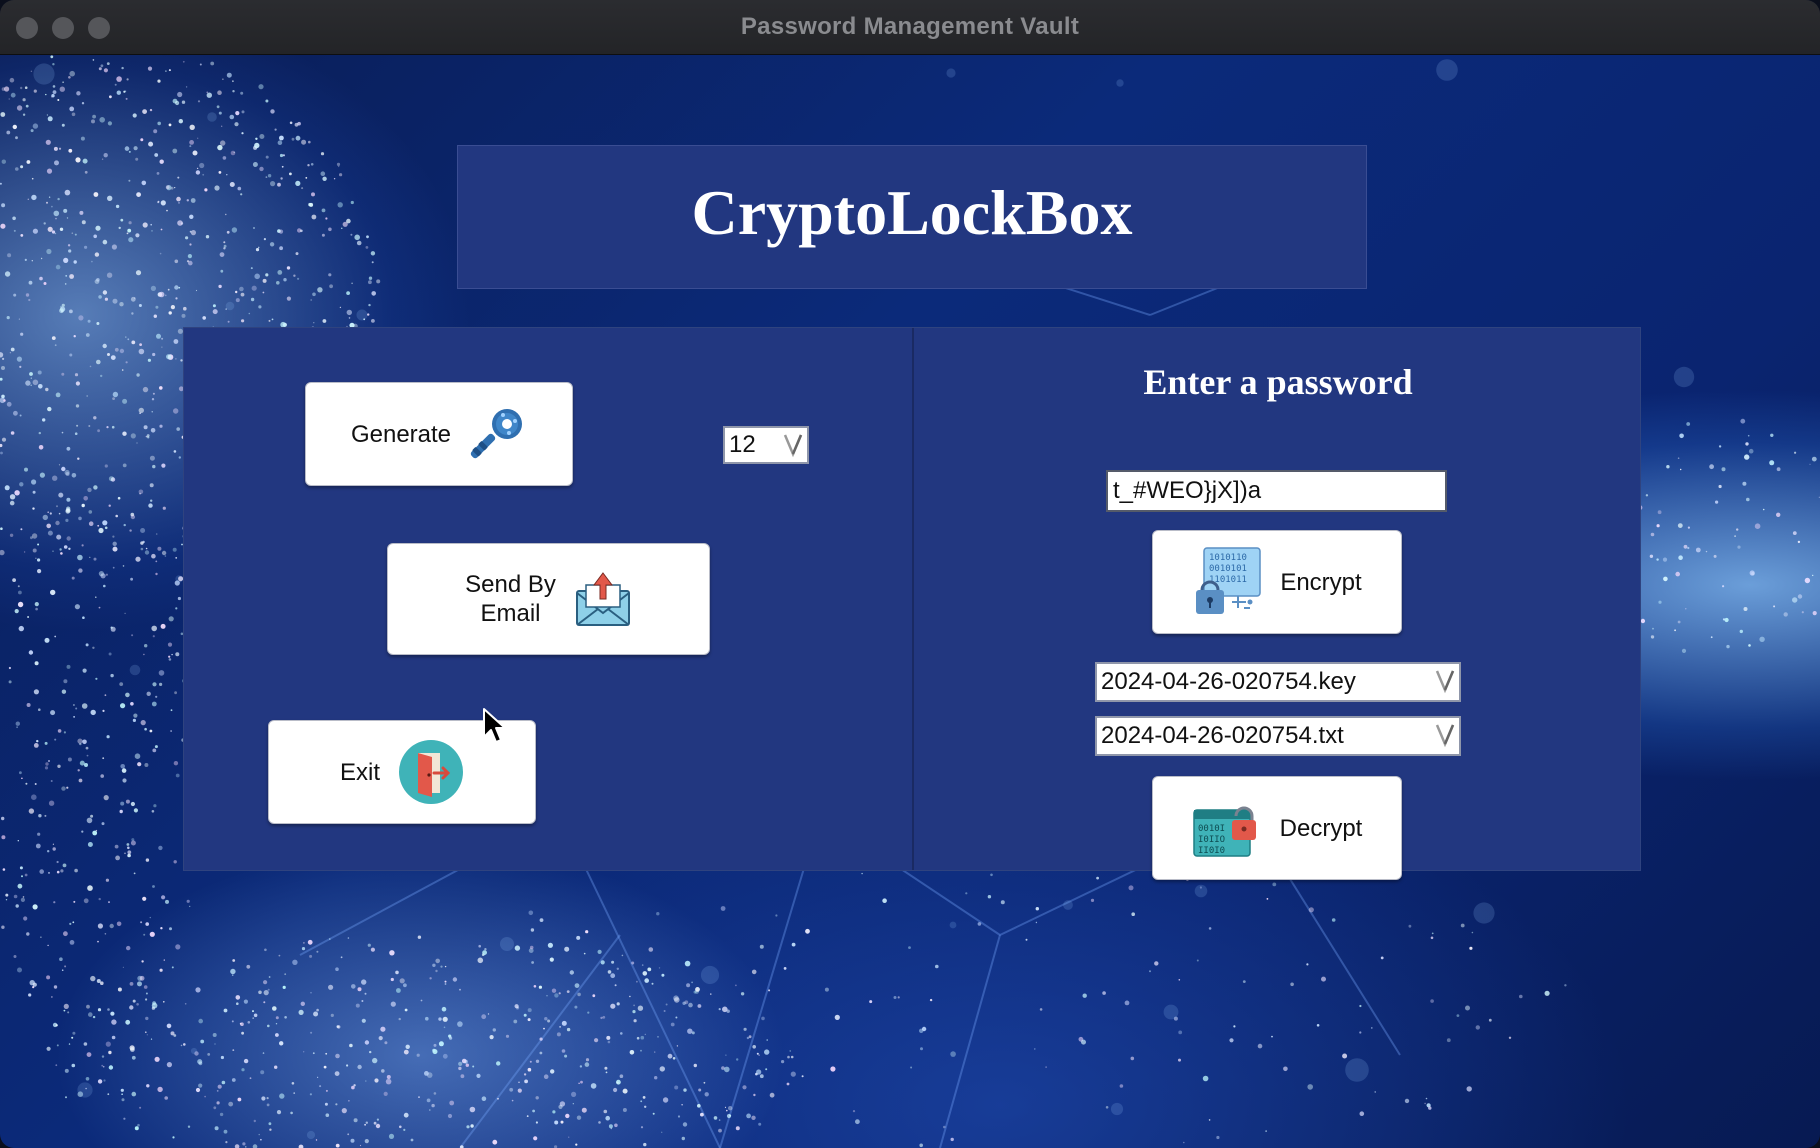  I want to click on svg-text: 1010110, so click(1228, 558).